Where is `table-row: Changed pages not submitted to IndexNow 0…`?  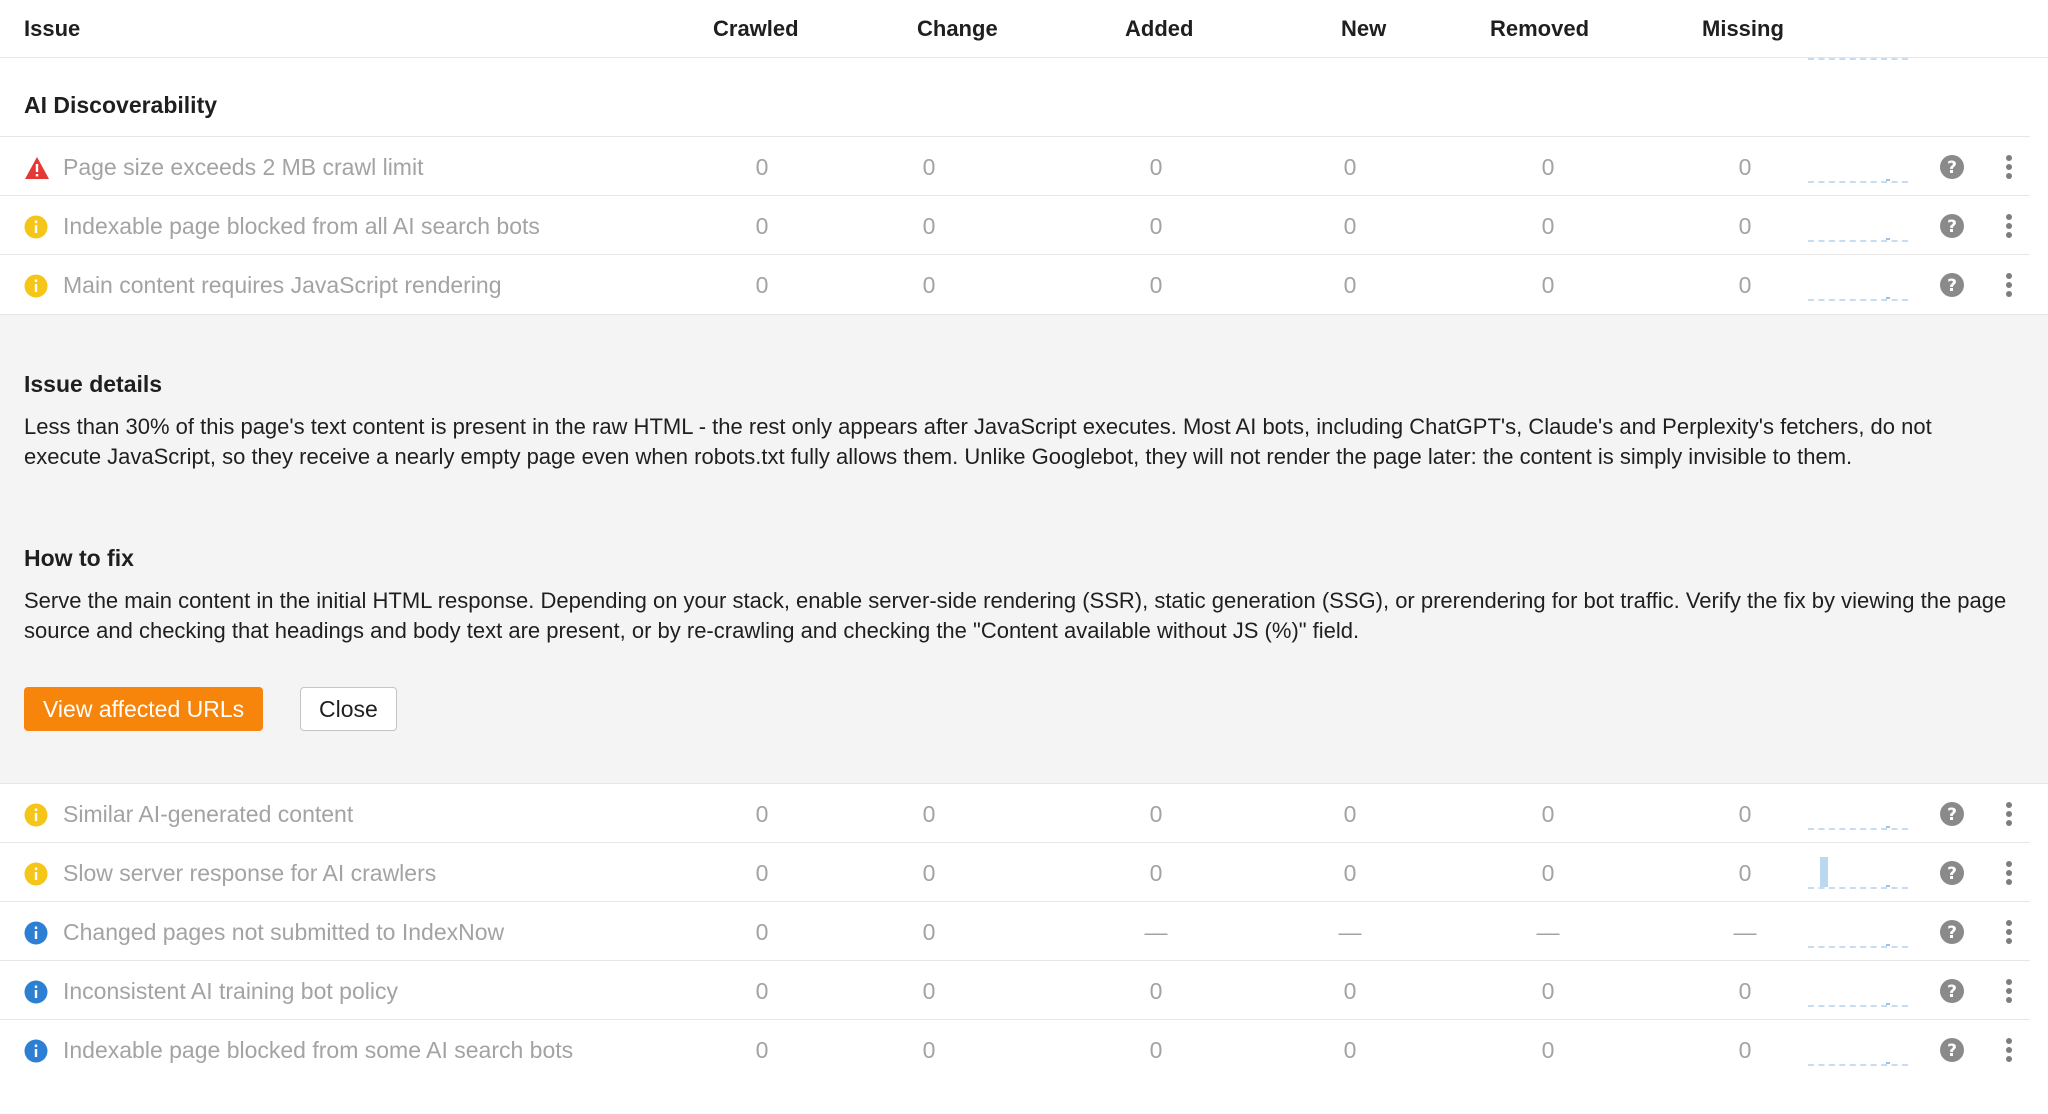
table-row: Changed pages not submitted to IndexNow 0… is located at coordinates (1015, 930).